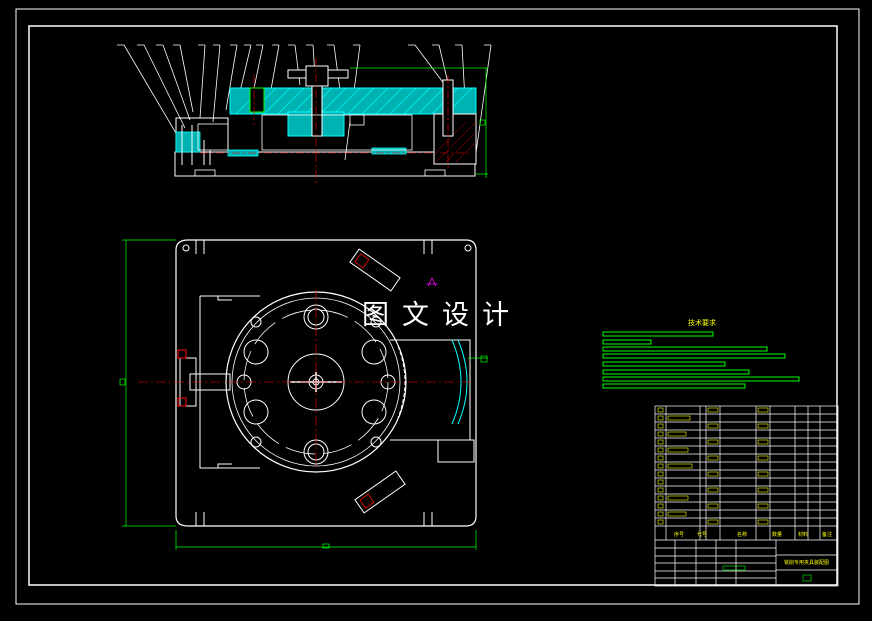 The width and height of the screenshot is (872, 621). I want to click on watermark-text: 图文设计, so click(442, 315).